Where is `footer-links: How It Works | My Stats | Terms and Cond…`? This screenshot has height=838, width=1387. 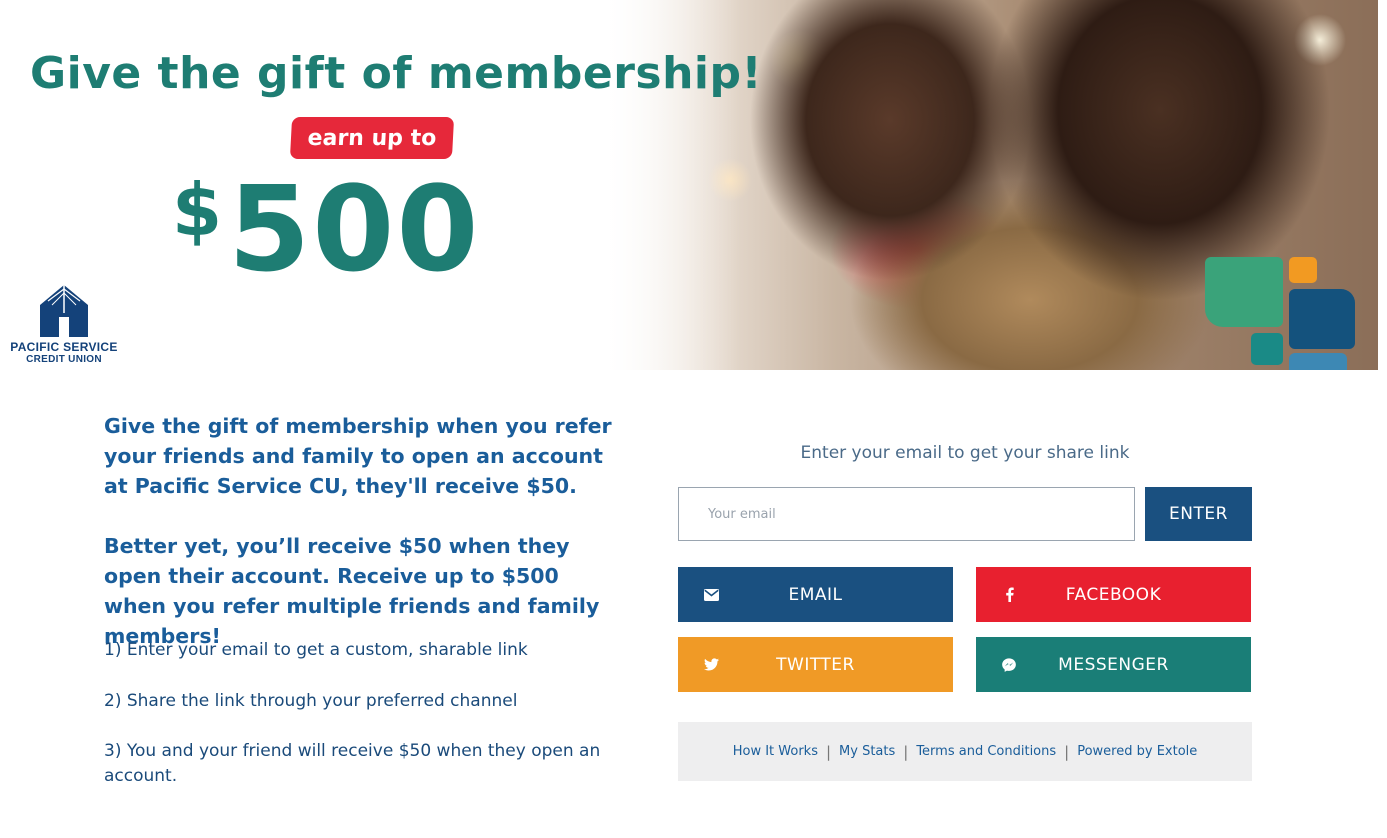
footer-links: How It Works | My Stats | Terms and Cond… is located at coordinates (965, 751).